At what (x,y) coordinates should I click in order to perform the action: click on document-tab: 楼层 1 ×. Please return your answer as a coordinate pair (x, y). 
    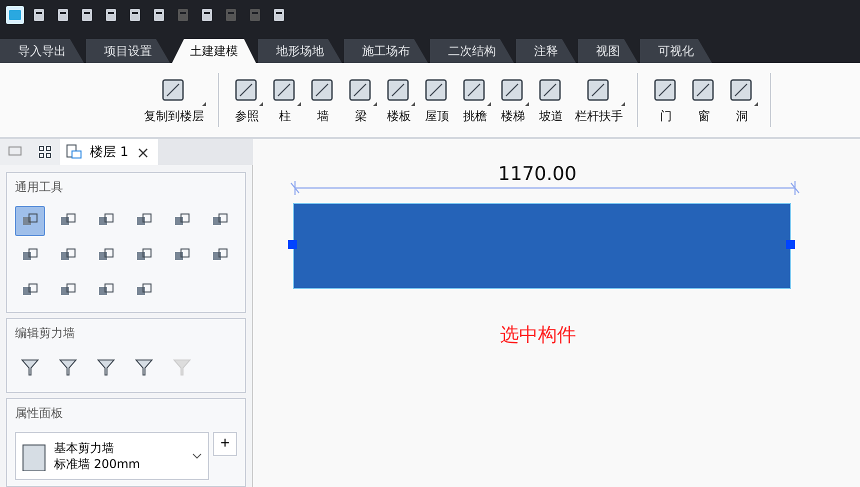
    Looking at the image, I should click on (109, 152).